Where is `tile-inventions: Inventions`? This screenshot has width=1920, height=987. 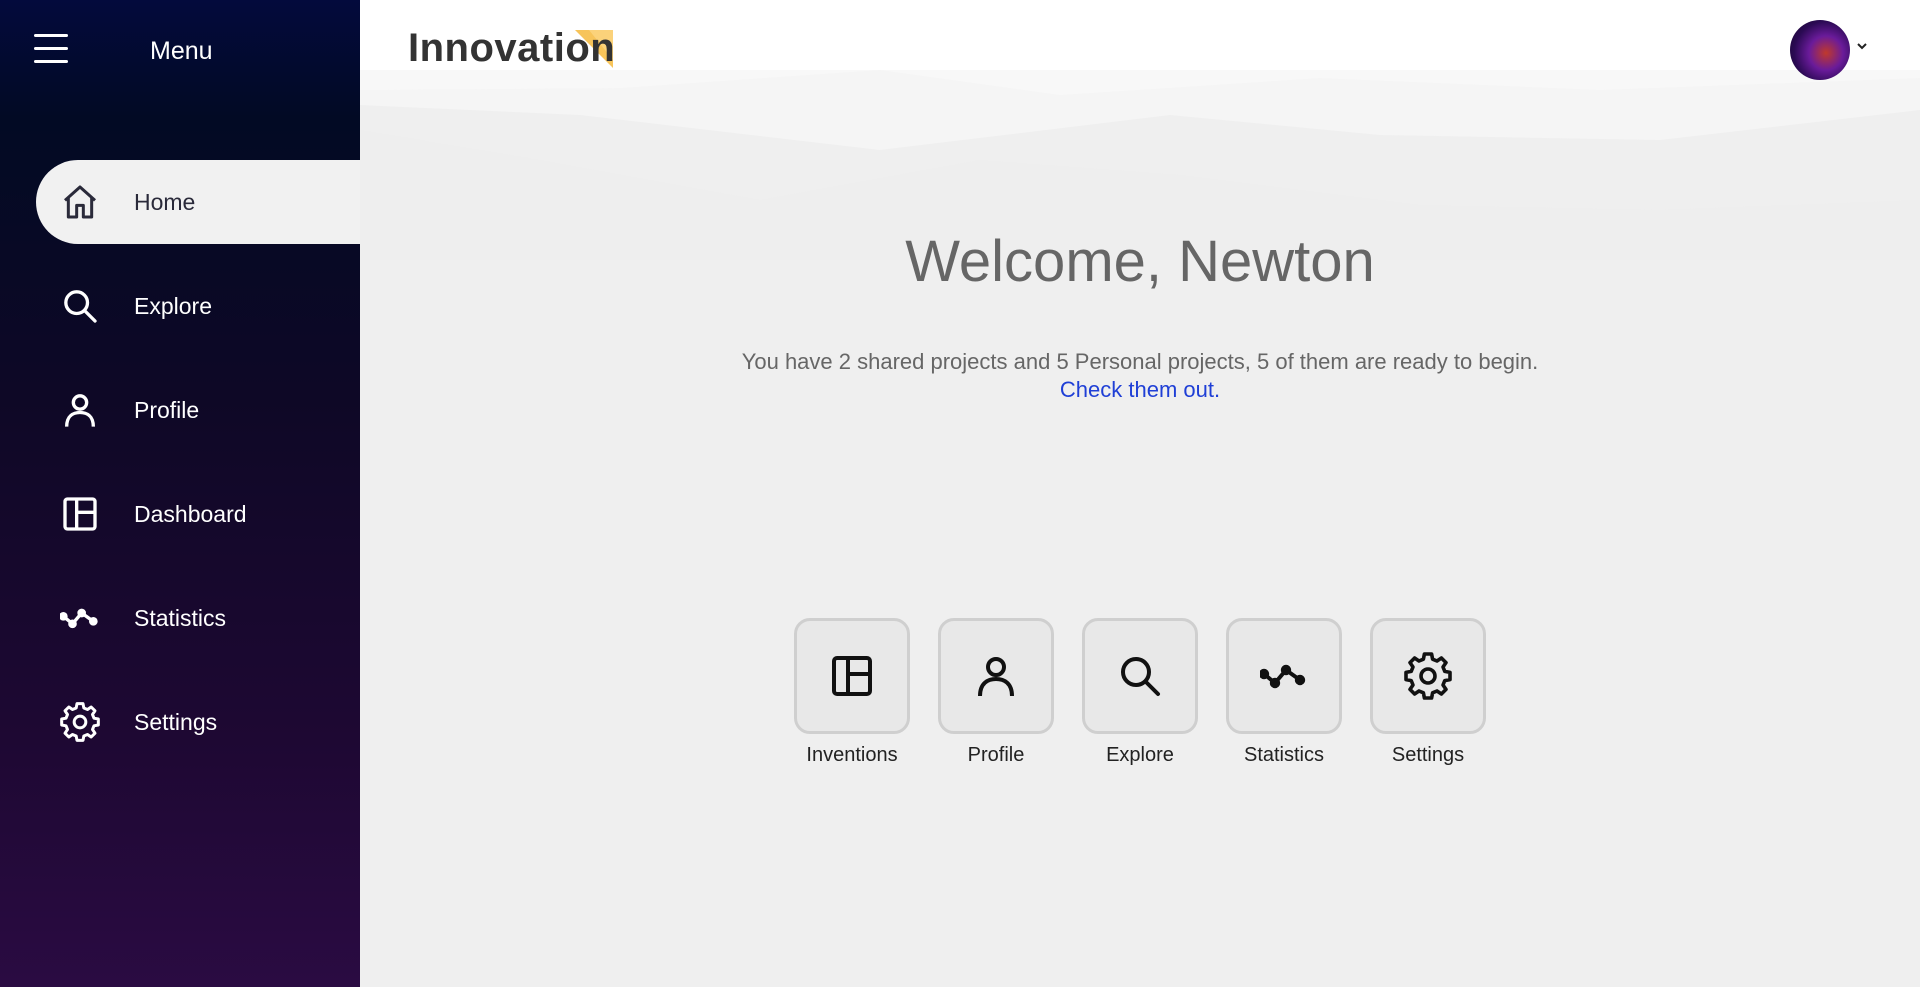 tile-inventions: Inventions is located at coordinates (852, 692).